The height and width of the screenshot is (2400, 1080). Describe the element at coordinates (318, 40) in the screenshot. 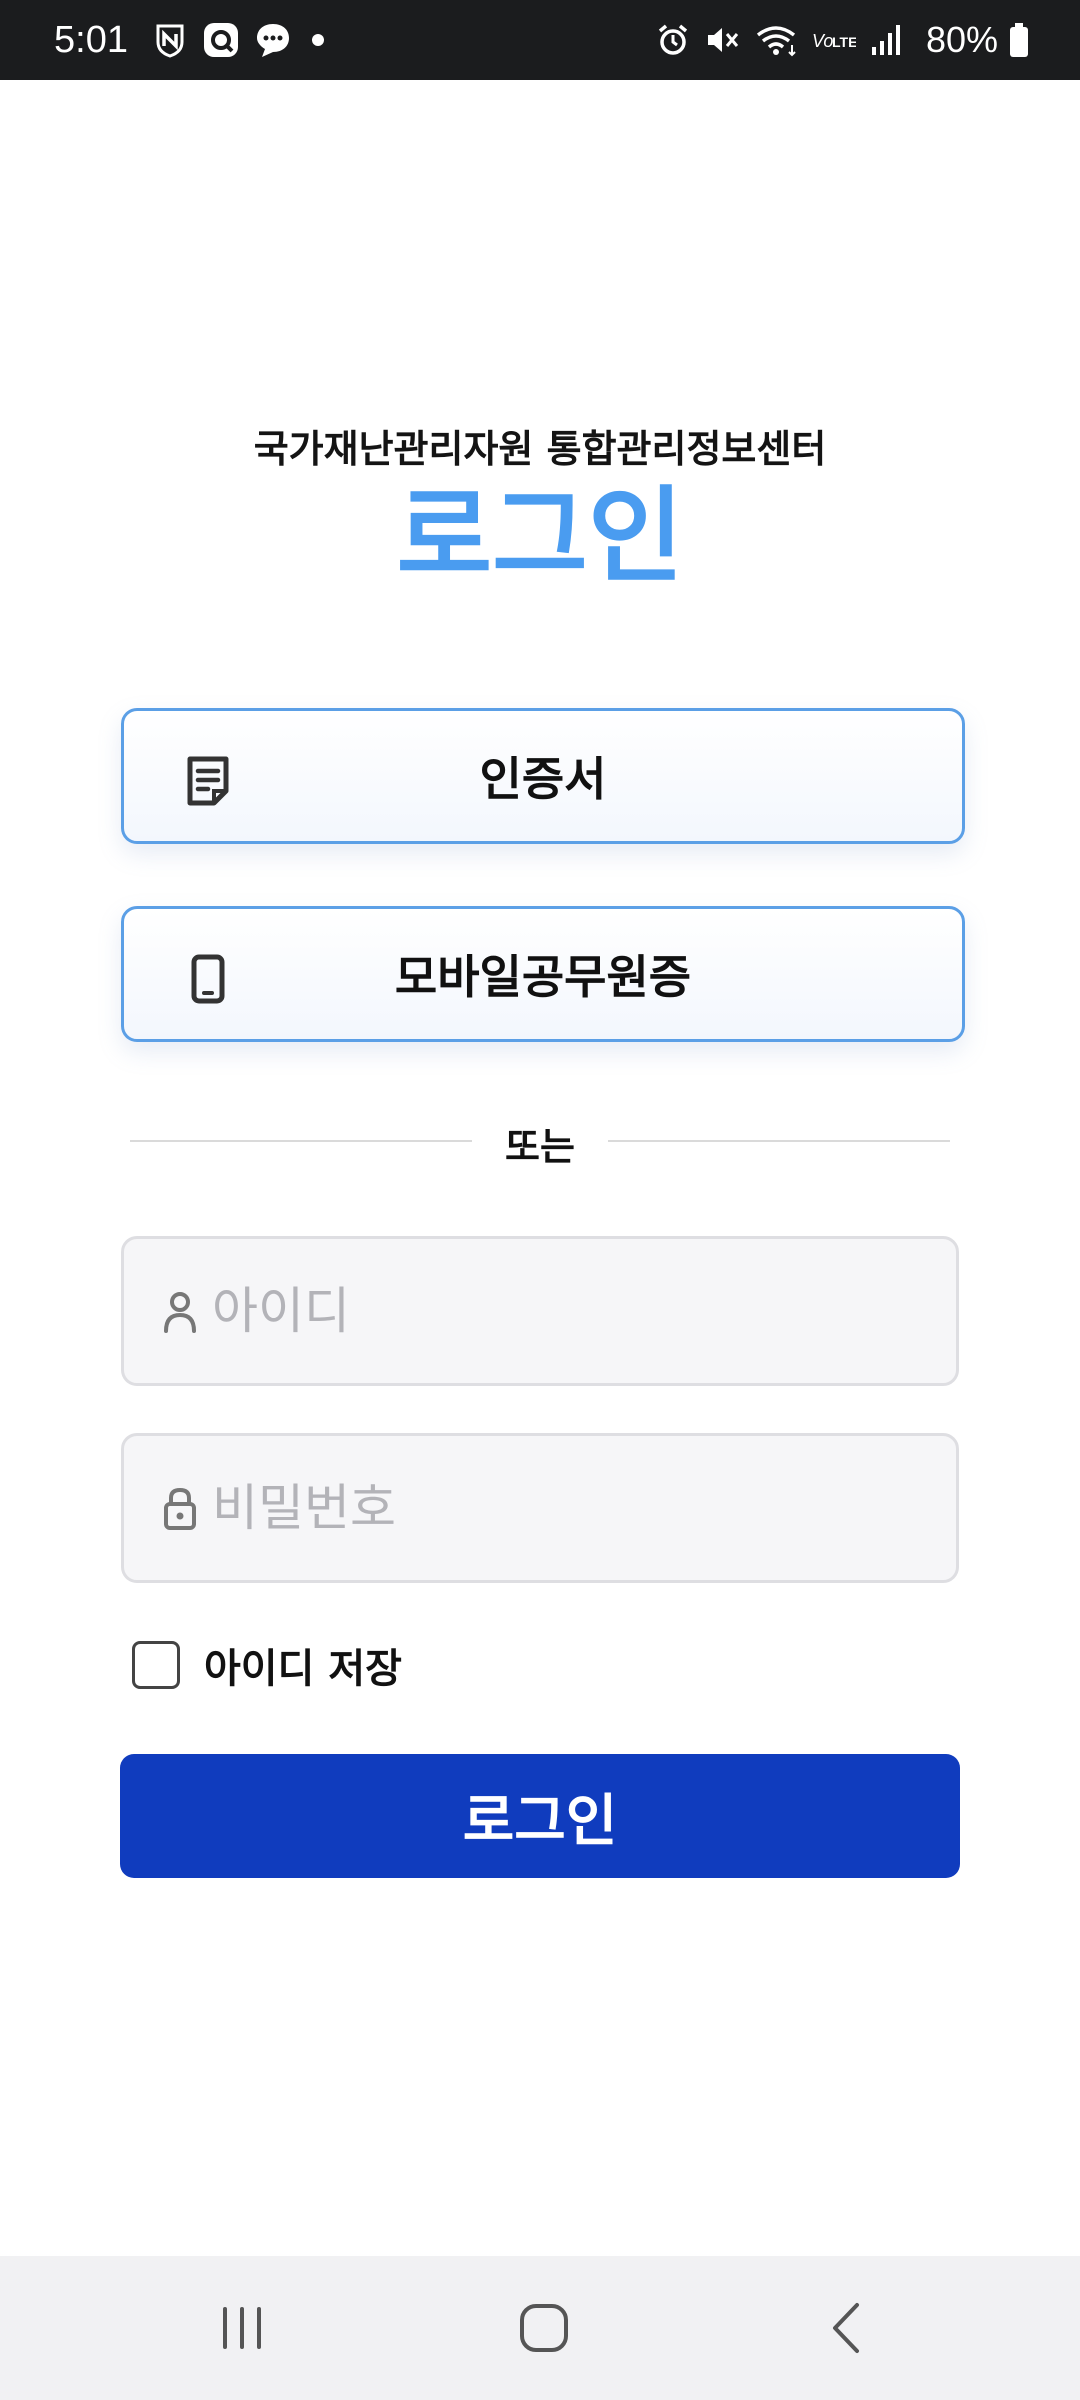

I see `dot-icon` at that location.